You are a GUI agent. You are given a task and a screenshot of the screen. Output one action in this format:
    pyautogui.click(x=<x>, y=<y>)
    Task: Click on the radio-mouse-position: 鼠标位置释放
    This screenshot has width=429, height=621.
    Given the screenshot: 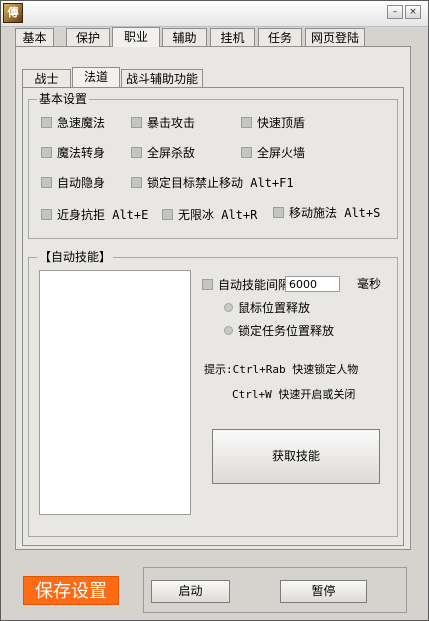 What is the action you would take?
    pyautogui.click(x=267, y=307)
    